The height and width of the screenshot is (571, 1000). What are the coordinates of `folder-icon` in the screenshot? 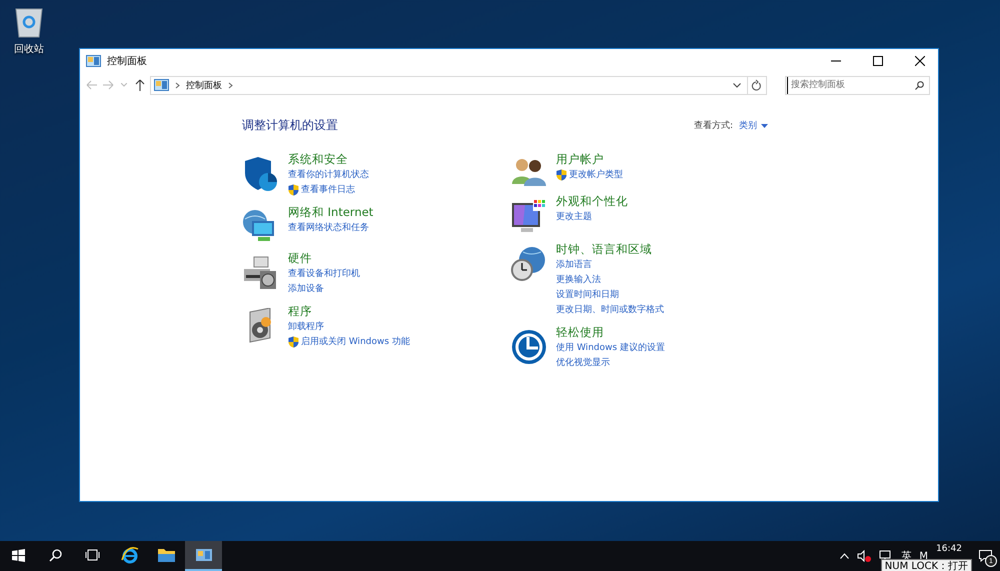 It's located at (166, 555).